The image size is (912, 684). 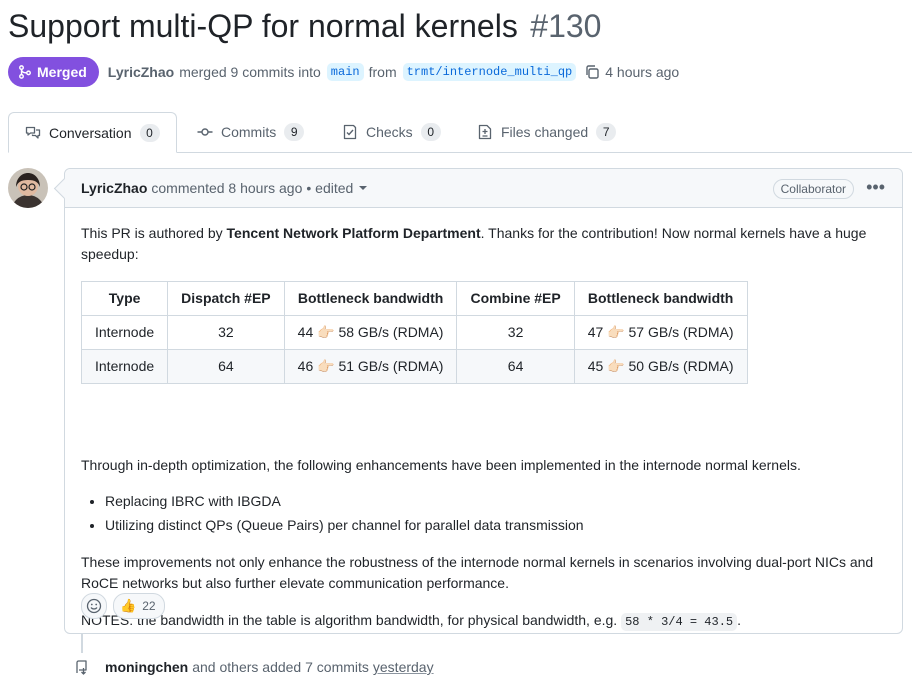 What do you see at coordinates (250, 72) in the screenshot?
I see `merge-text: merged 9 commits into` at bounding box center [250, 72].